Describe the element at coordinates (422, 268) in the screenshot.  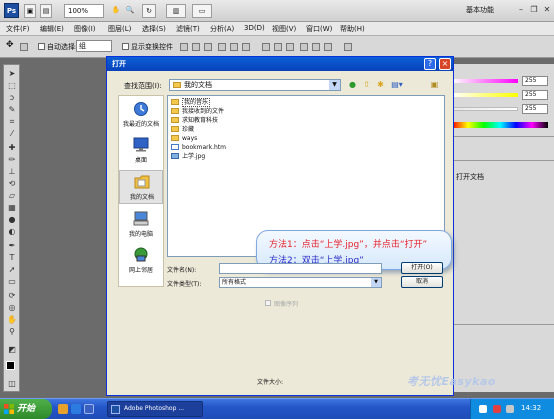
I see `open-button: 打开(O)` at that location.